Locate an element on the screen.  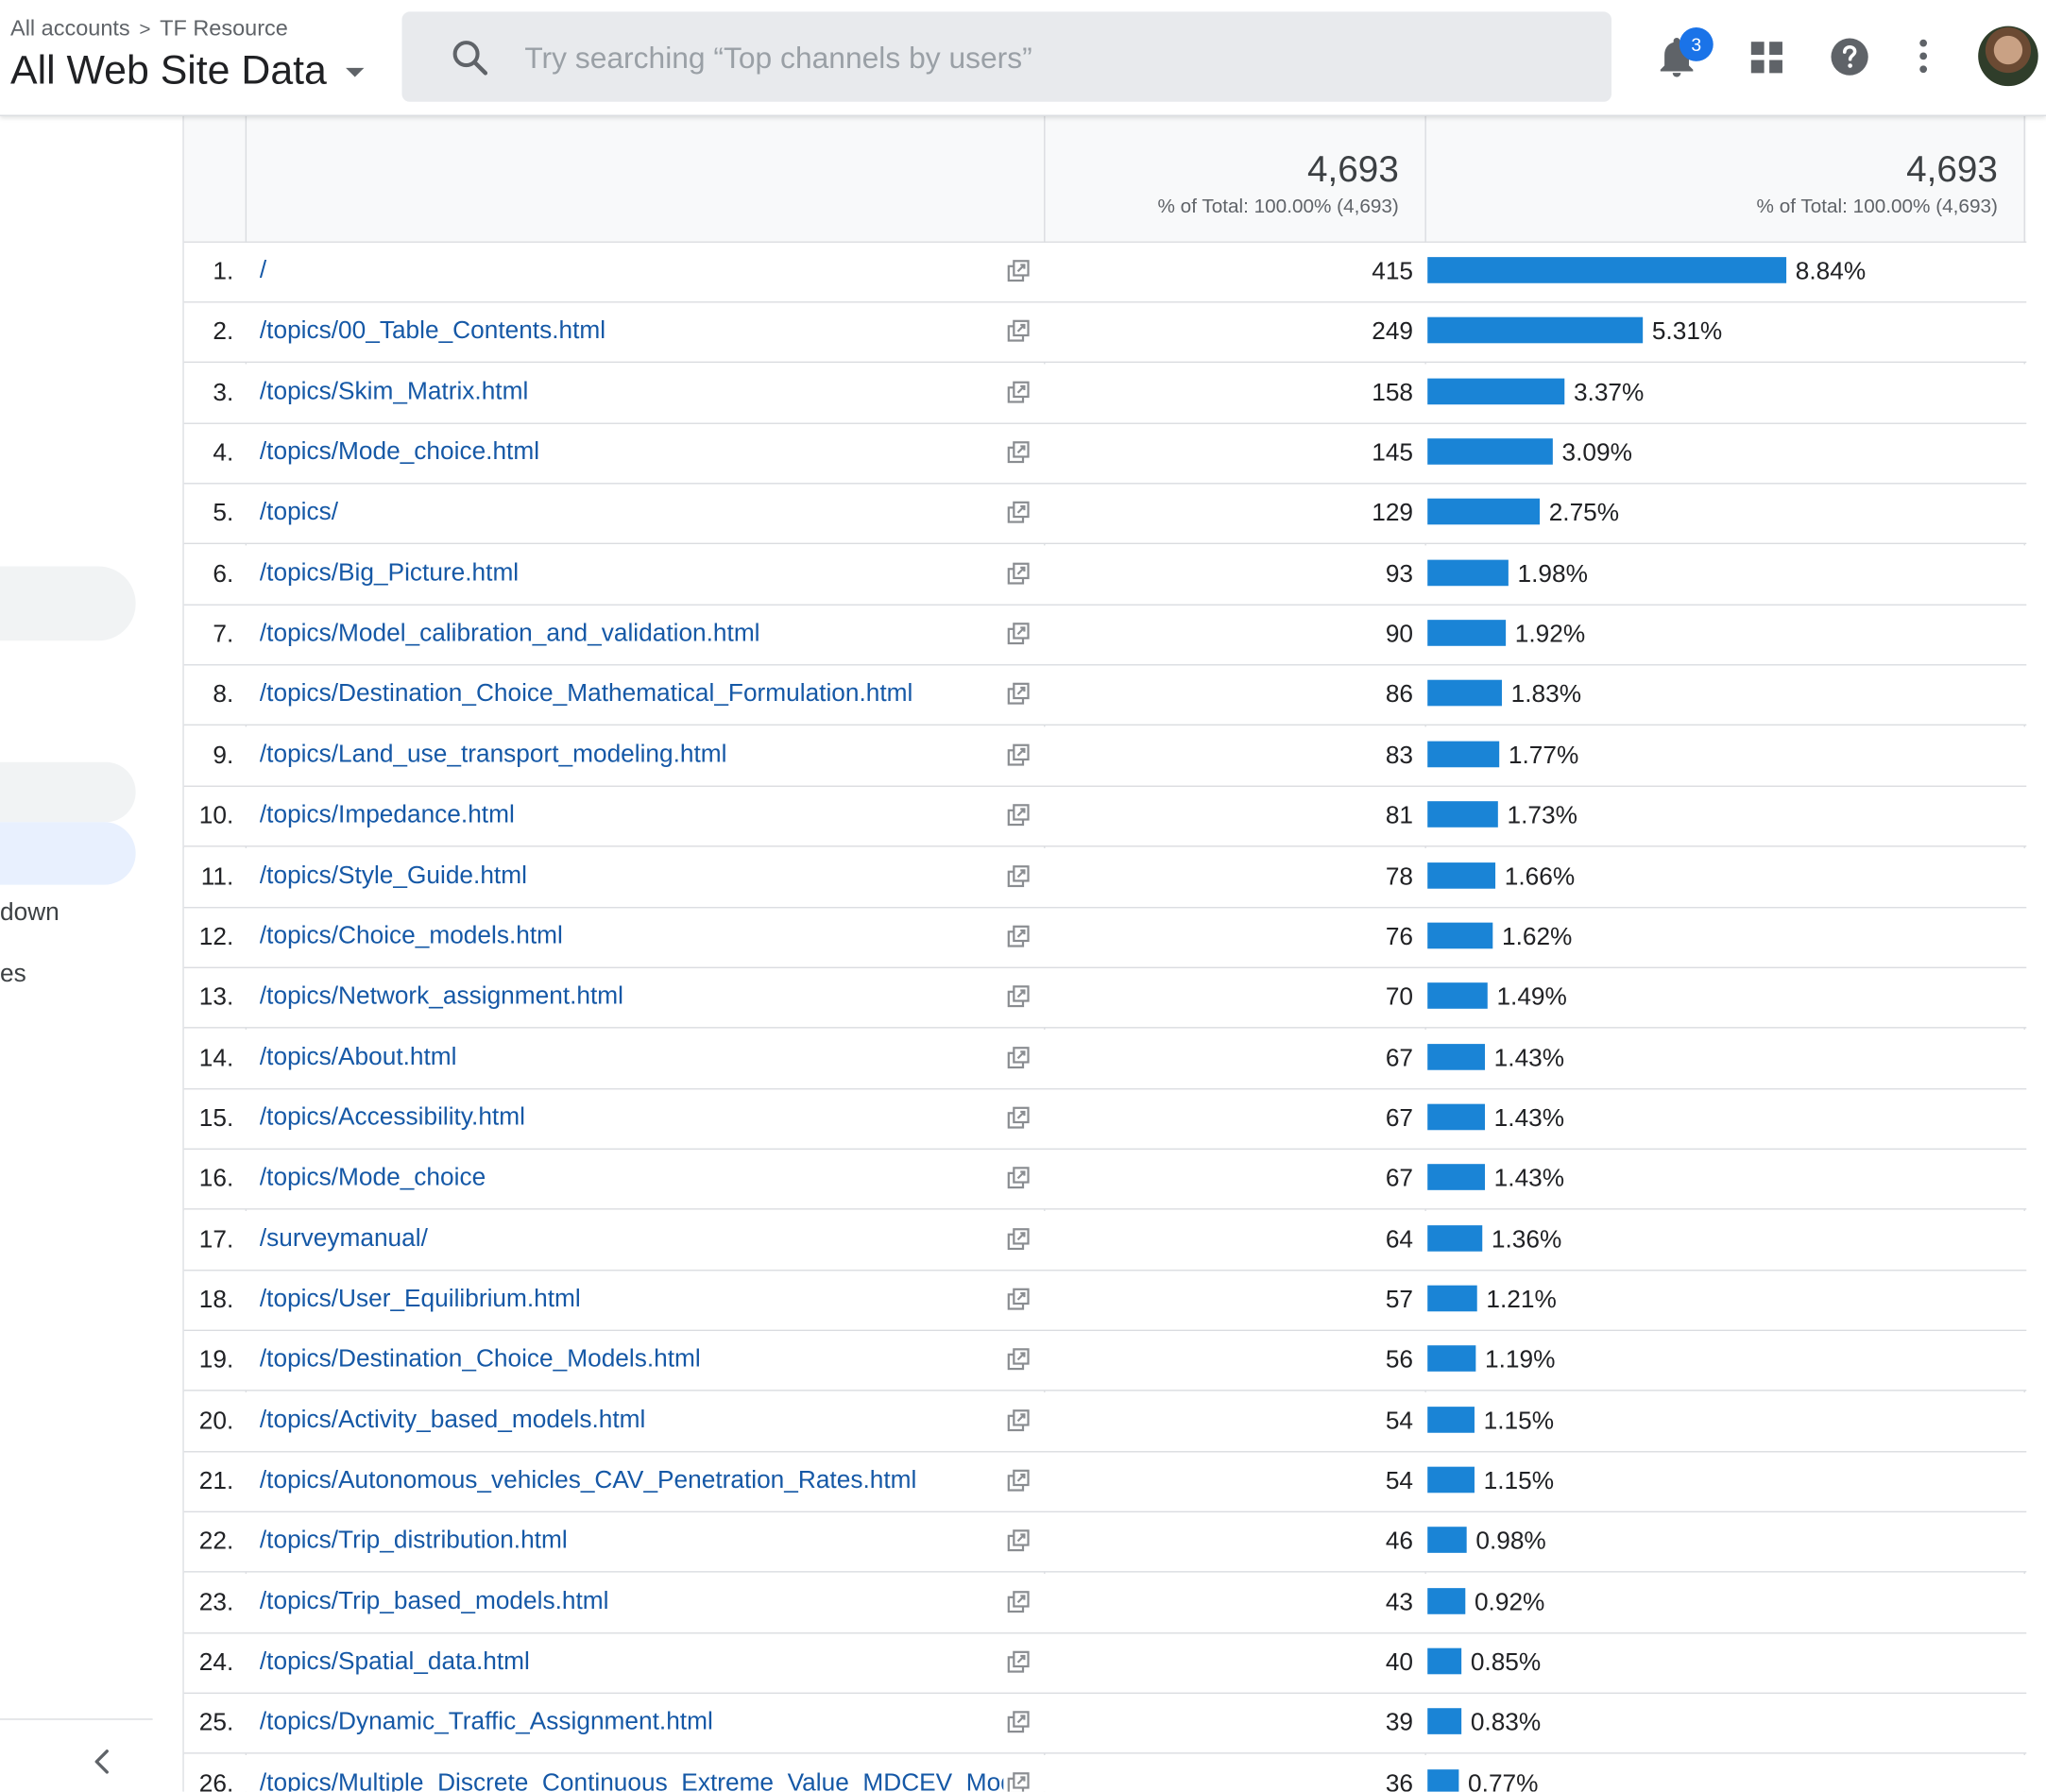
page-link: /topics/Network_assignment.html is located at coordinates (631, 996).